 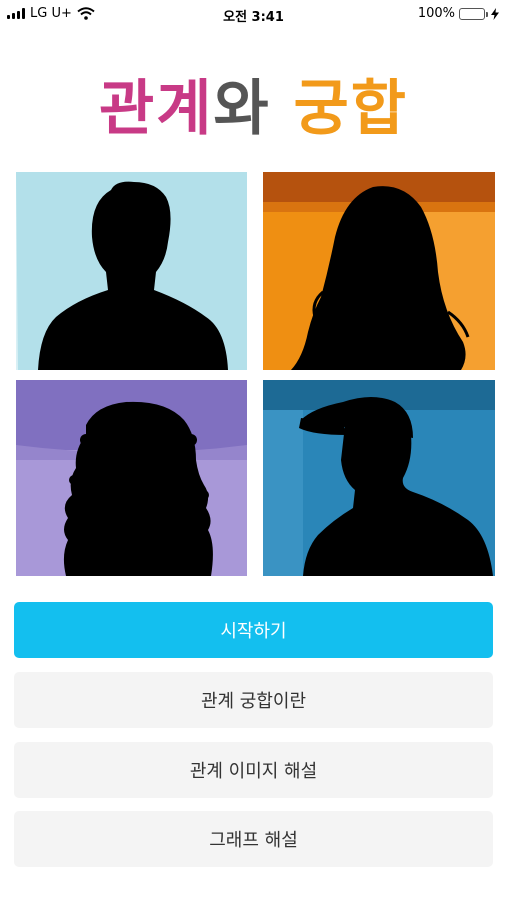 I want to click on relationship-image-explanation-button: 관계 이미지 해설, so click(x=253, y=770).